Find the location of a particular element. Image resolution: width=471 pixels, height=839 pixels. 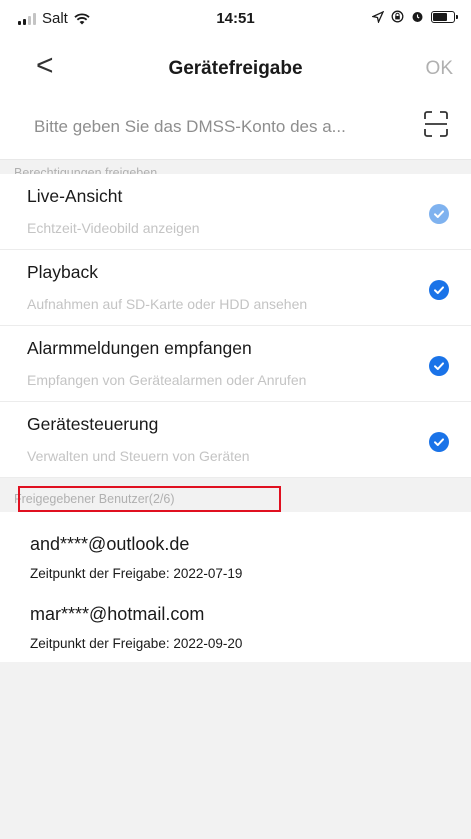

permission-title: Gerätesteuerung is located at coordinates (93, 424).